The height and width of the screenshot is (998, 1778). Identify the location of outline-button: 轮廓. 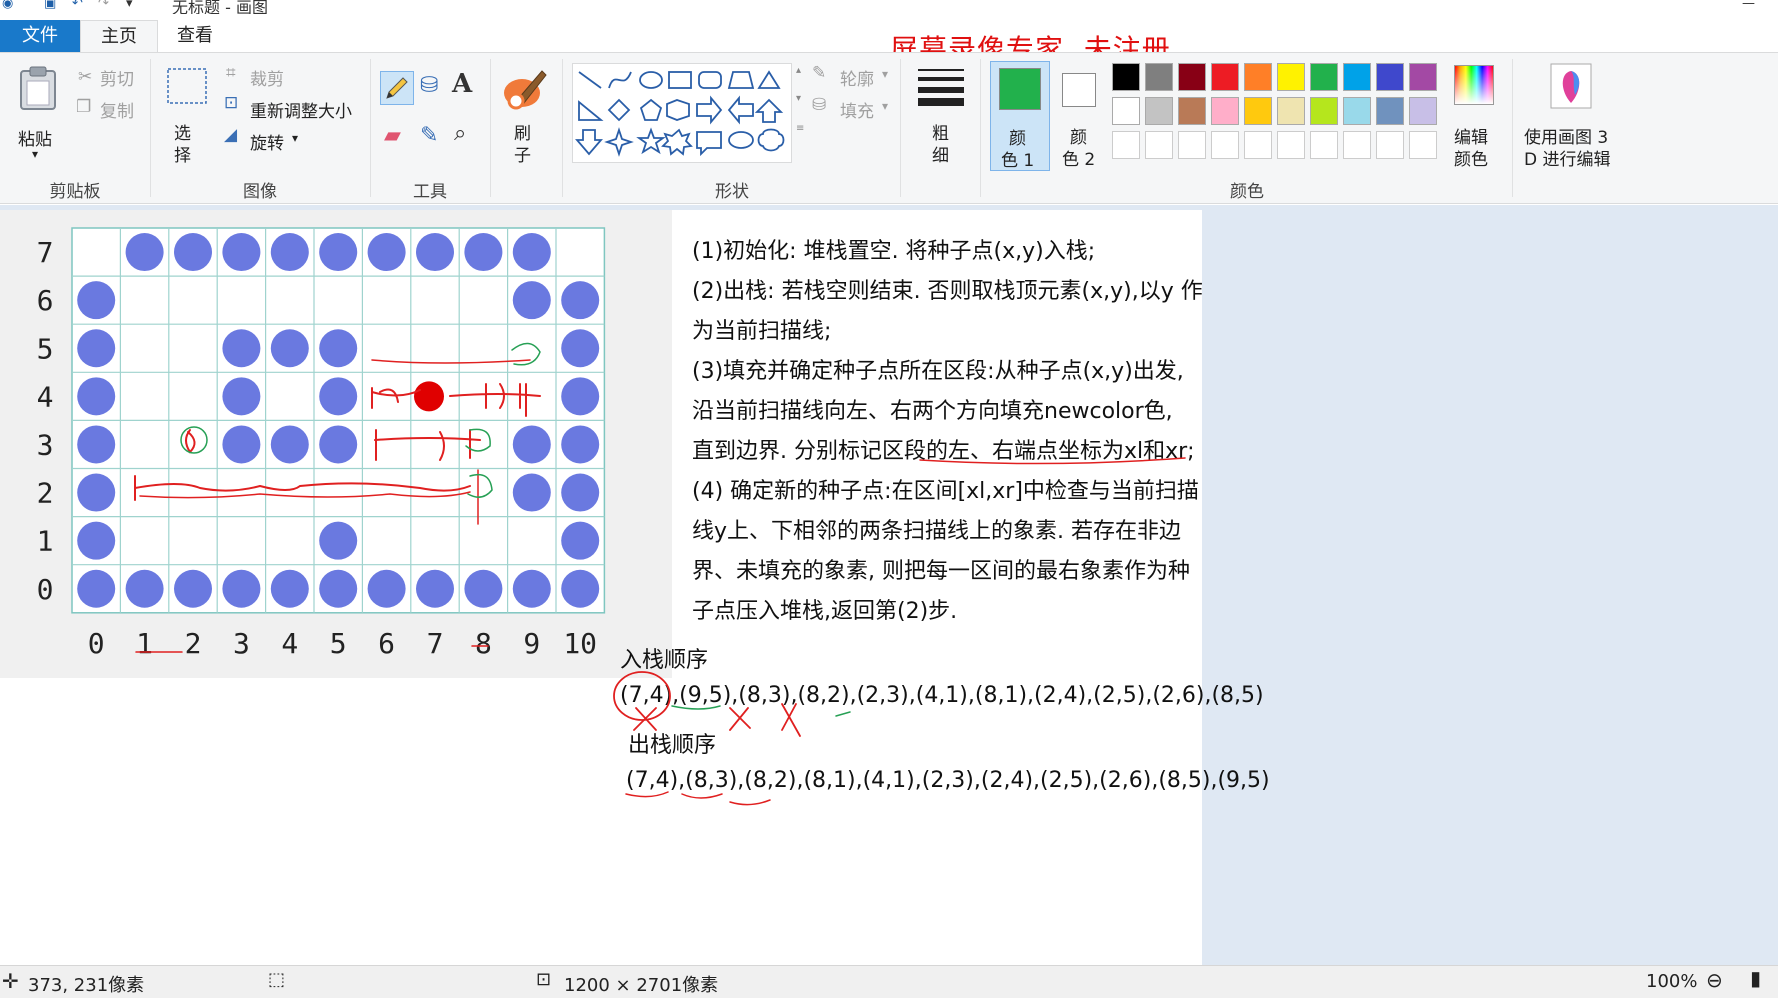
(857, 77).